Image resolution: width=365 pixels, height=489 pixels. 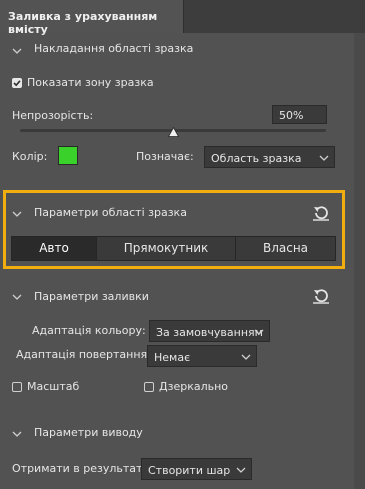 I want to click on output-to-select: Створити шар, so click(x=196, y=469).